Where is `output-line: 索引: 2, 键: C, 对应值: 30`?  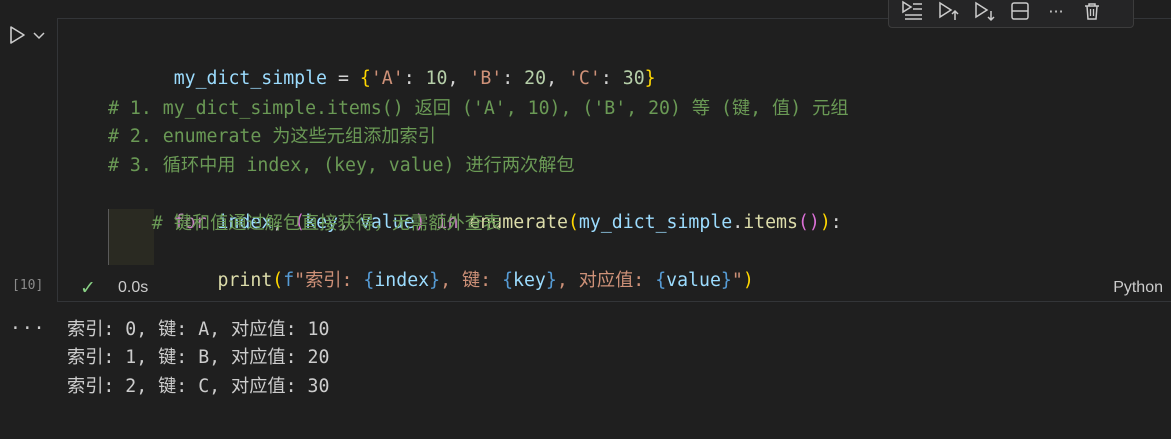 output-line: 索引: 2, 键: C, 对应值: 30 is located at coordinates (198, 386).